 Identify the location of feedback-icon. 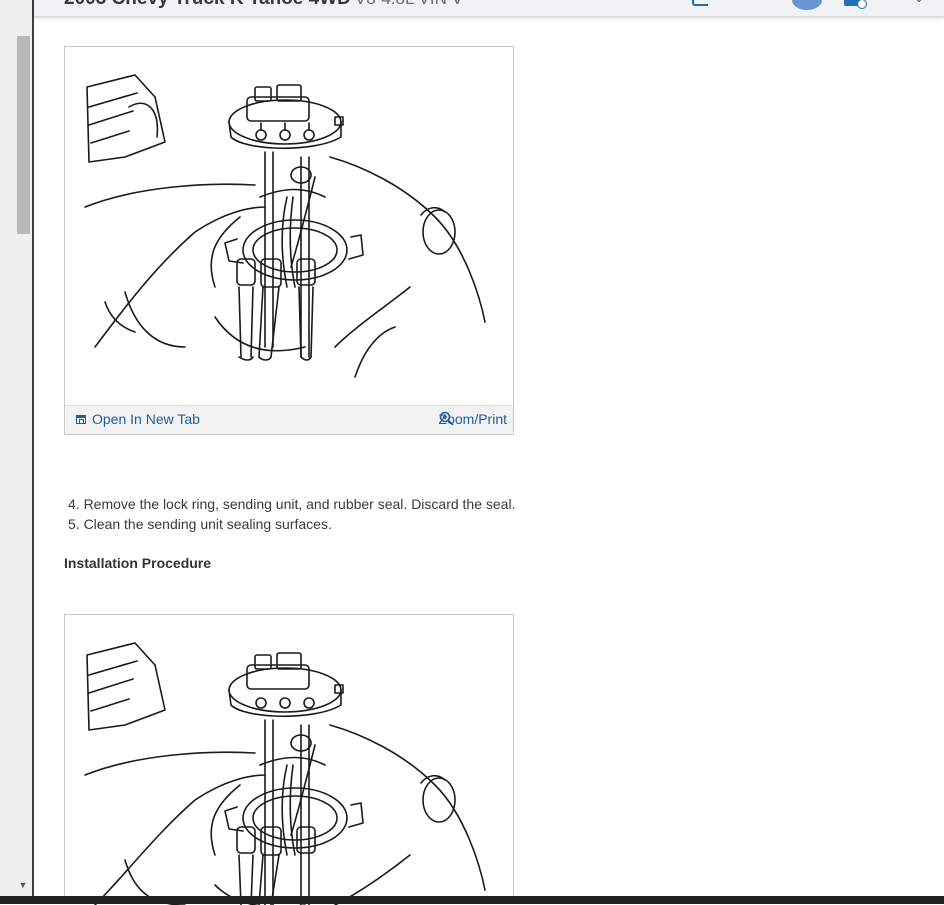
(700, 3).